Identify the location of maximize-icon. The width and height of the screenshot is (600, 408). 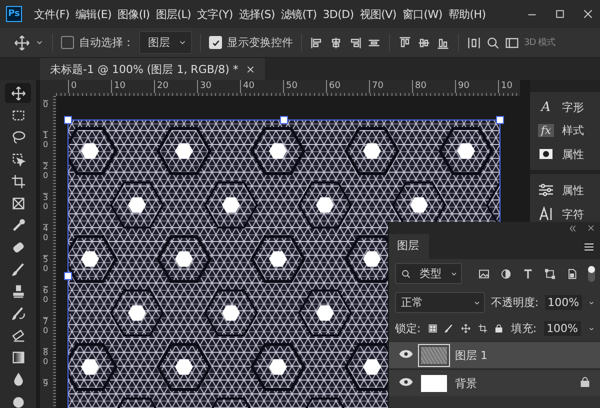
(560, 14).